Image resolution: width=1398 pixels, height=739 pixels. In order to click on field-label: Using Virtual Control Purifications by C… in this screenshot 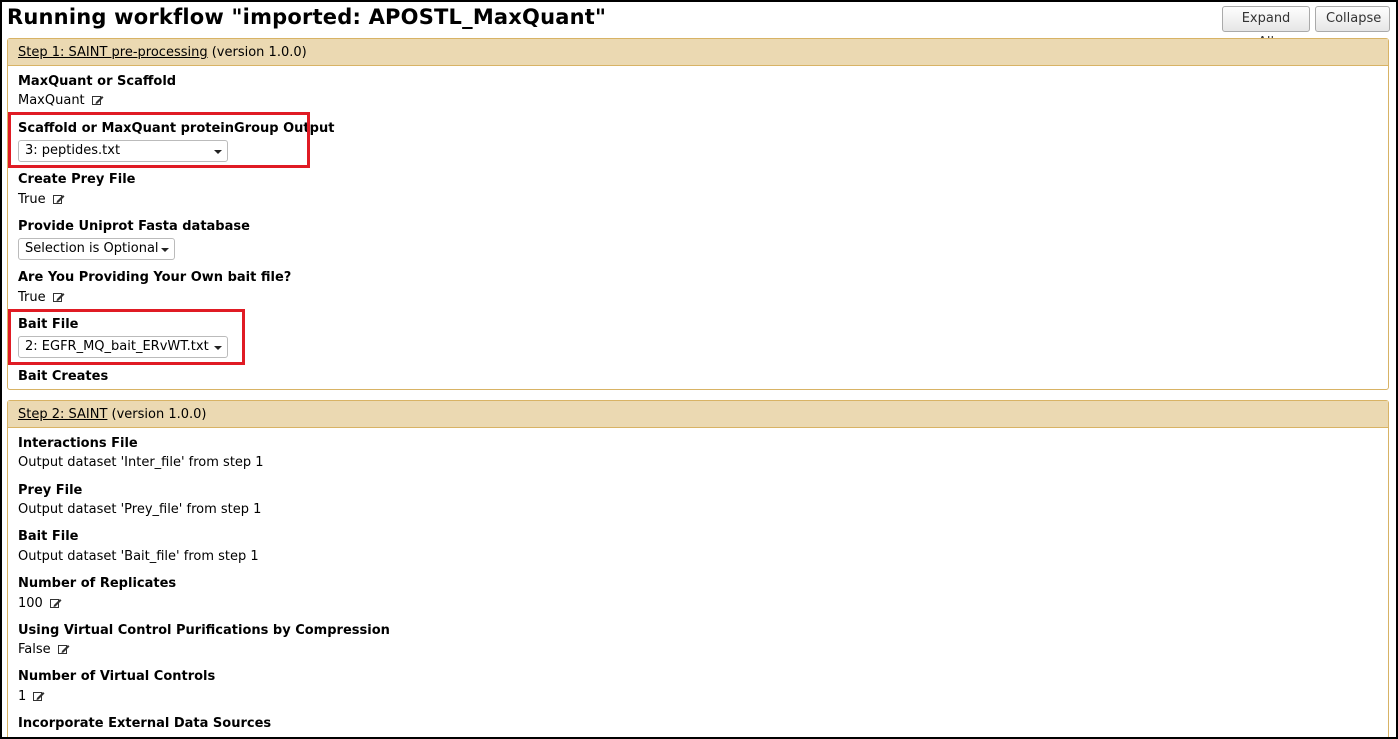, I will do `click(204, 630)`.